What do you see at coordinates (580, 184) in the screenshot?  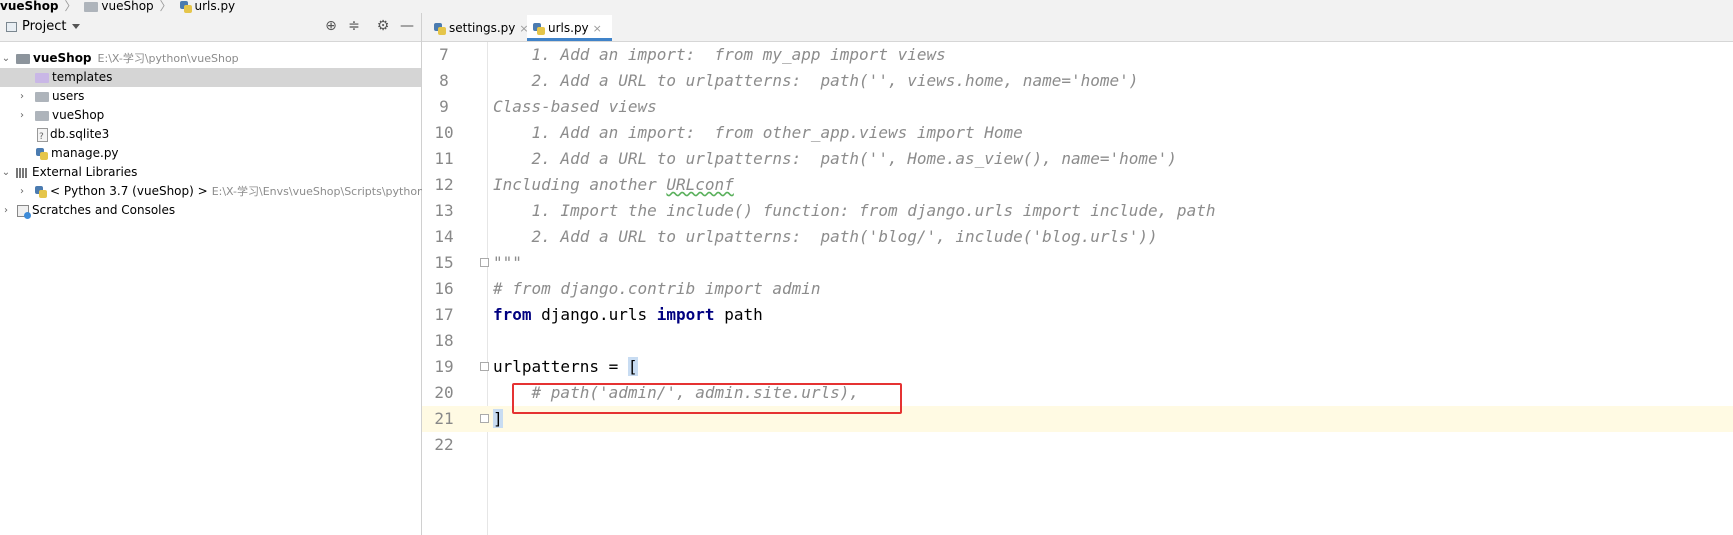 I see `code-fragment: Including another` at bounding box center [580, 184].